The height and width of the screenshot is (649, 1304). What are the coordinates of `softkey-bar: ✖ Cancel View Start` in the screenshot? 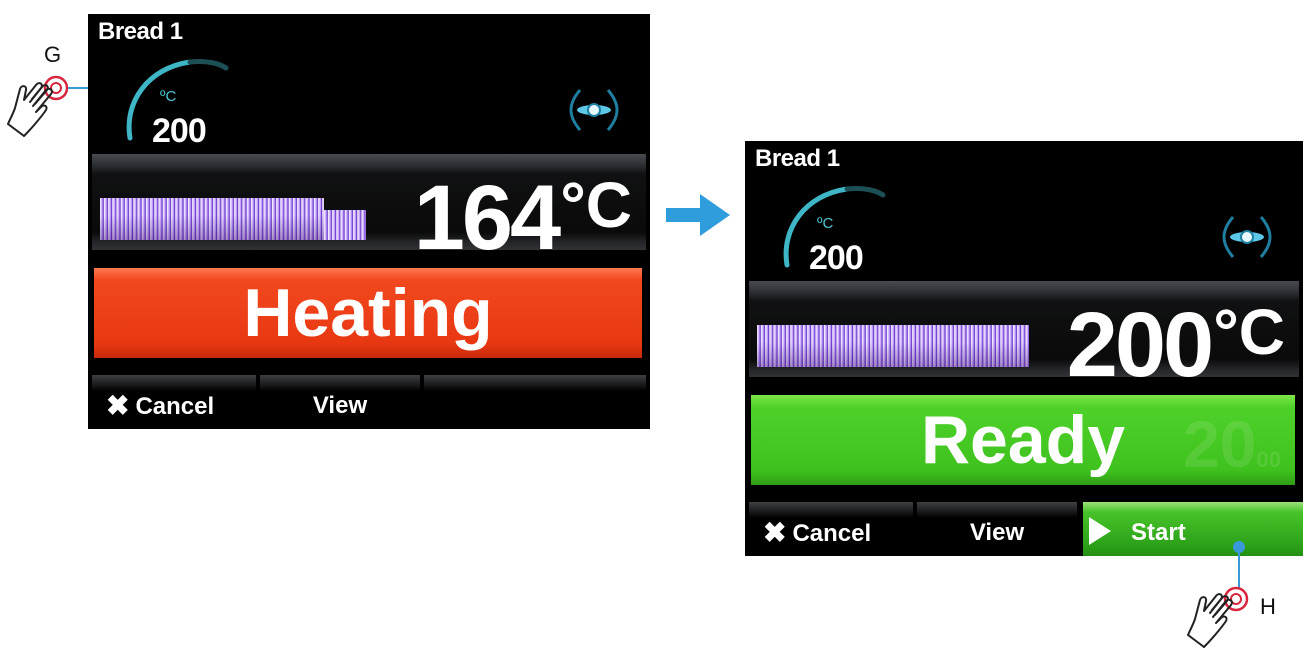 It's located at (1026, 529).